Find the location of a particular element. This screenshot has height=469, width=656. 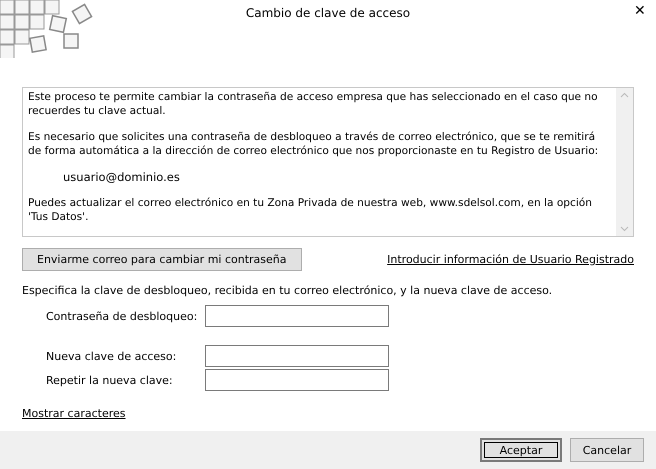

window-title: Cambio de clave de acceso is located at coordinates (328, 13).